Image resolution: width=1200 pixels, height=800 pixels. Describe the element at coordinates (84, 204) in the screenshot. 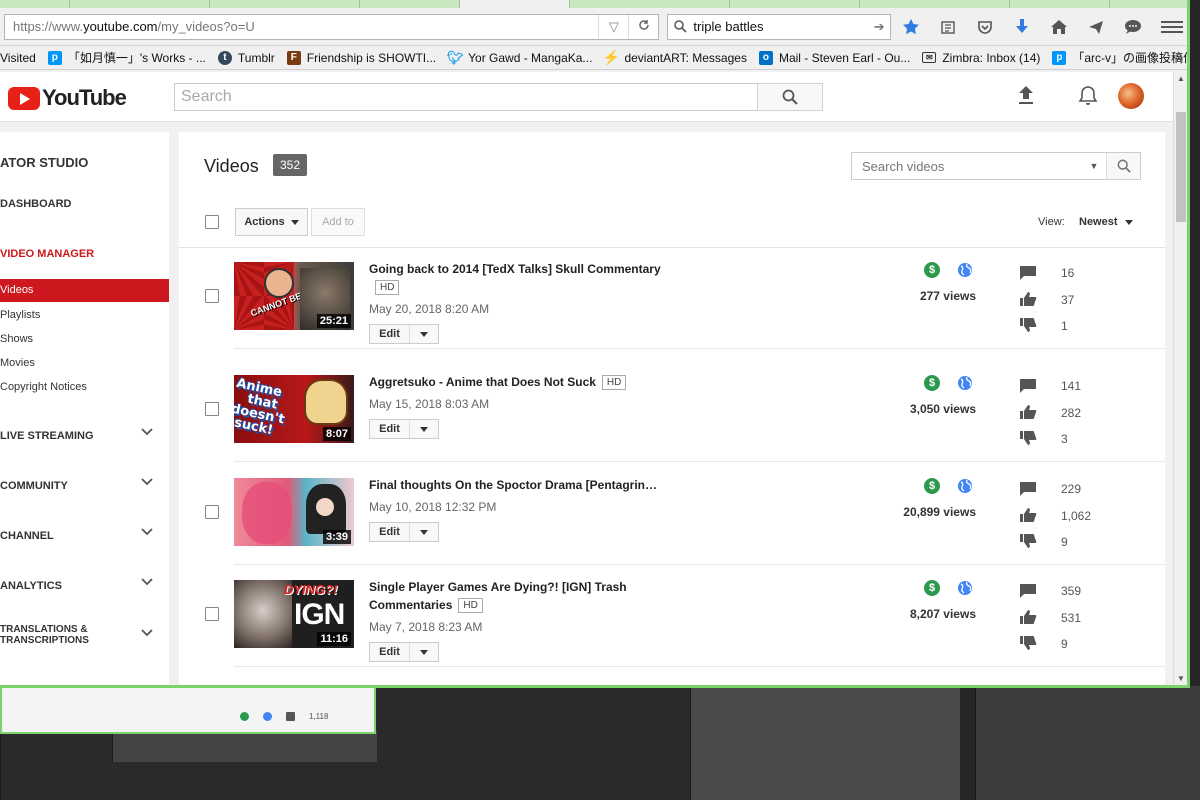

I see `sidebar-item-dashboard: DASHBOARD` at that location.